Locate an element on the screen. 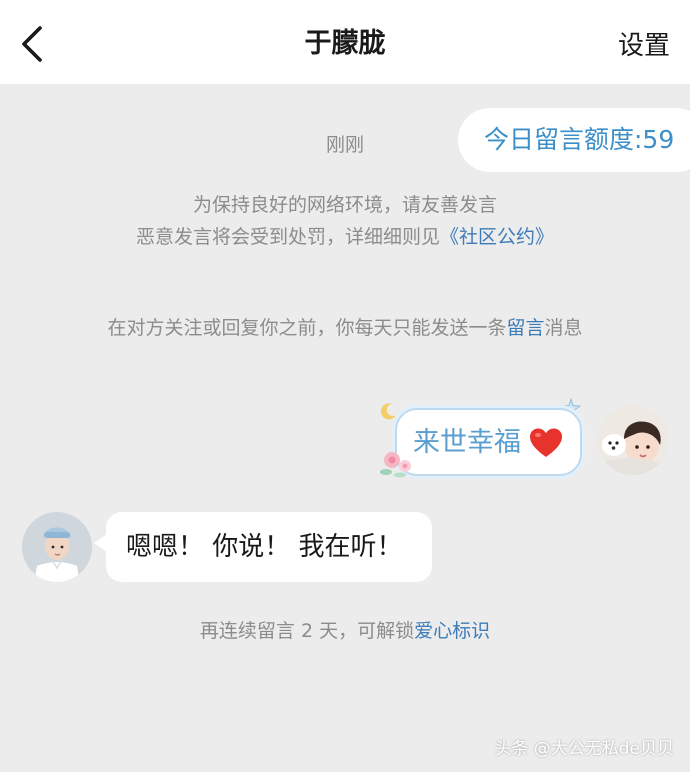 The width and height of the screenshot is (690, 772). community-rules-link: 《社区公约》 is located at coordinates (497, 237).